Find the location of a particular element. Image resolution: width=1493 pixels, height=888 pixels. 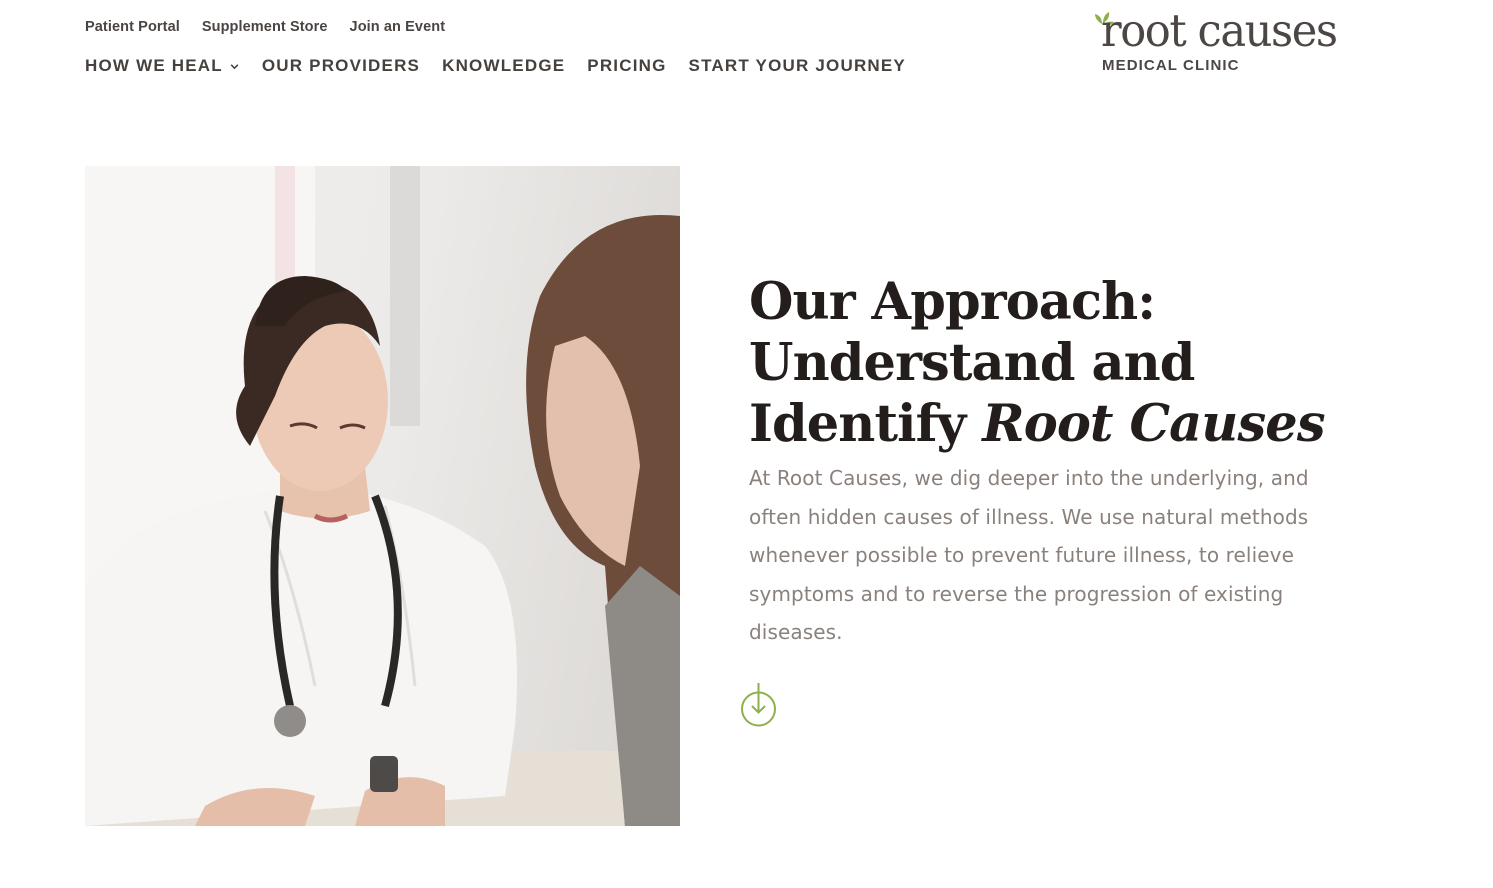

hero-title-line-2: Understand and is located at coordinates (972, 363).